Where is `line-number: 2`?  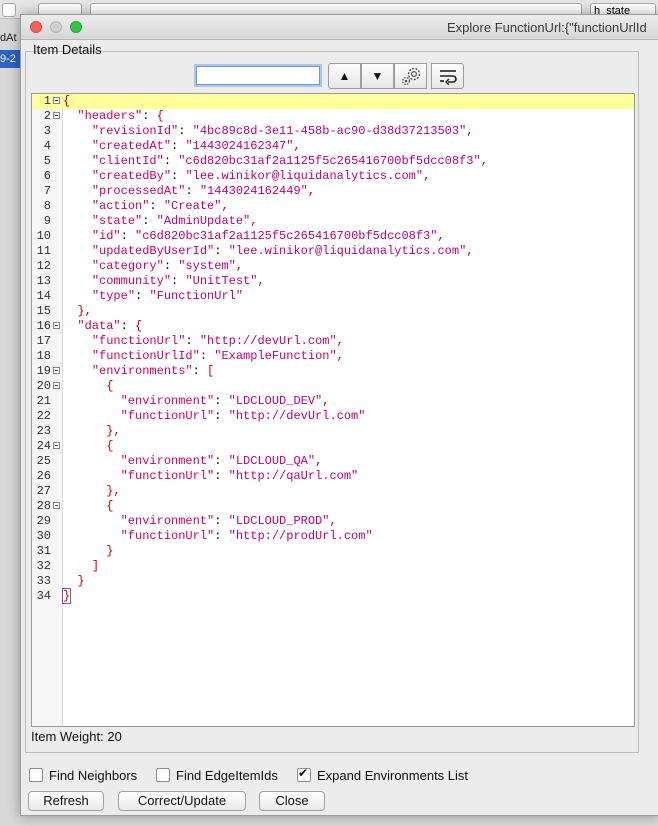 line-number: 2 is located at coordinates (47, 116).